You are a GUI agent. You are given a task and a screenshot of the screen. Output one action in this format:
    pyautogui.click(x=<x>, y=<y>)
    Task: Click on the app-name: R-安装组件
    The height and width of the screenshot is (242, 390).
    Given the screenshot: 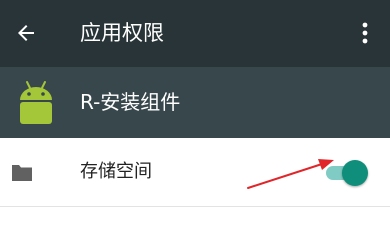 What is the action you would take?
    pyautogui.click(x=130, y=102)
    